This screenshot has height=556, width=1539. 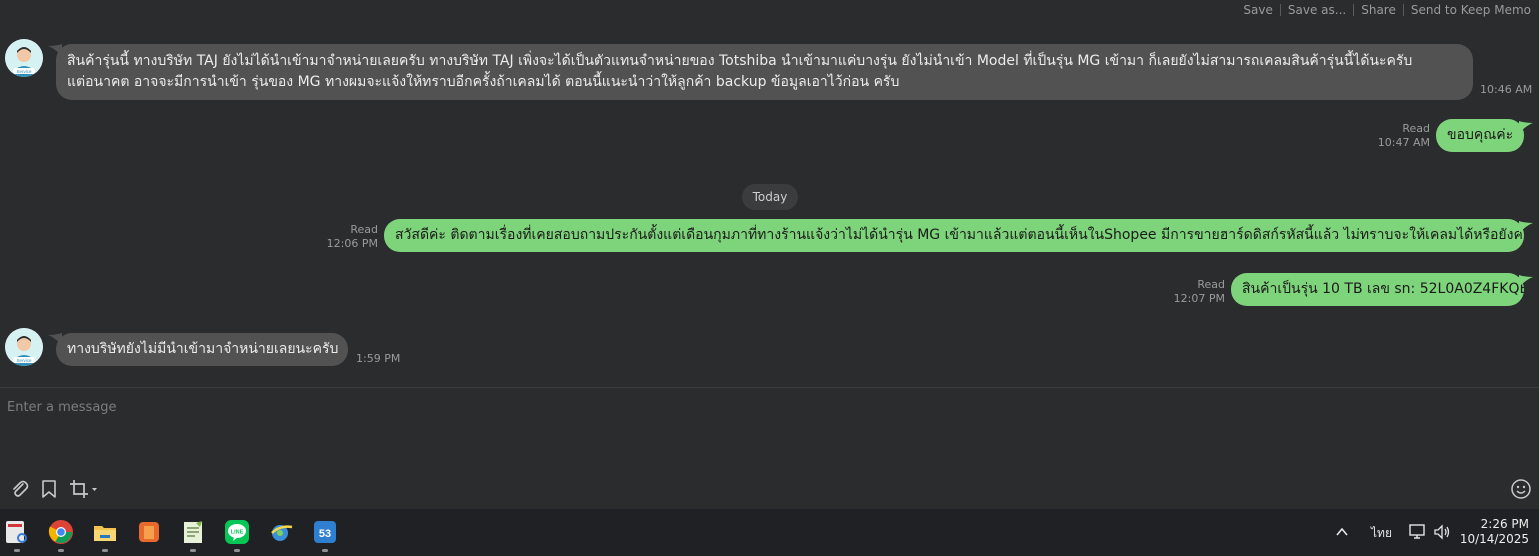 I want to click on svg-text: 53, so click(x=325, y=534).